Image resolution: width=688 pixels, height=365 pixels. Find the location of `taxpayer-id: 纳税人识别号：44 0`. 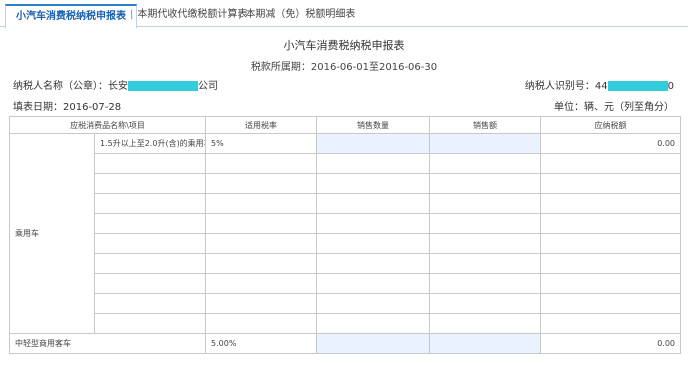

taxpayer-id: 纳税人识别号：44 0 is located at coordinates (599, 84).